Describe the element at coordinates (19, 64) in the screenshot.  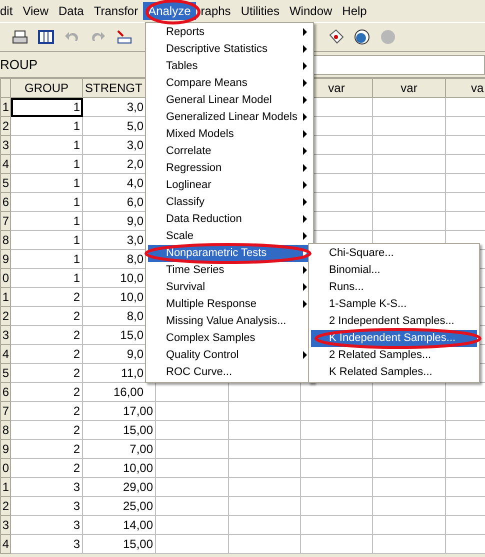
I see `variable-name: ROUP` at that location.